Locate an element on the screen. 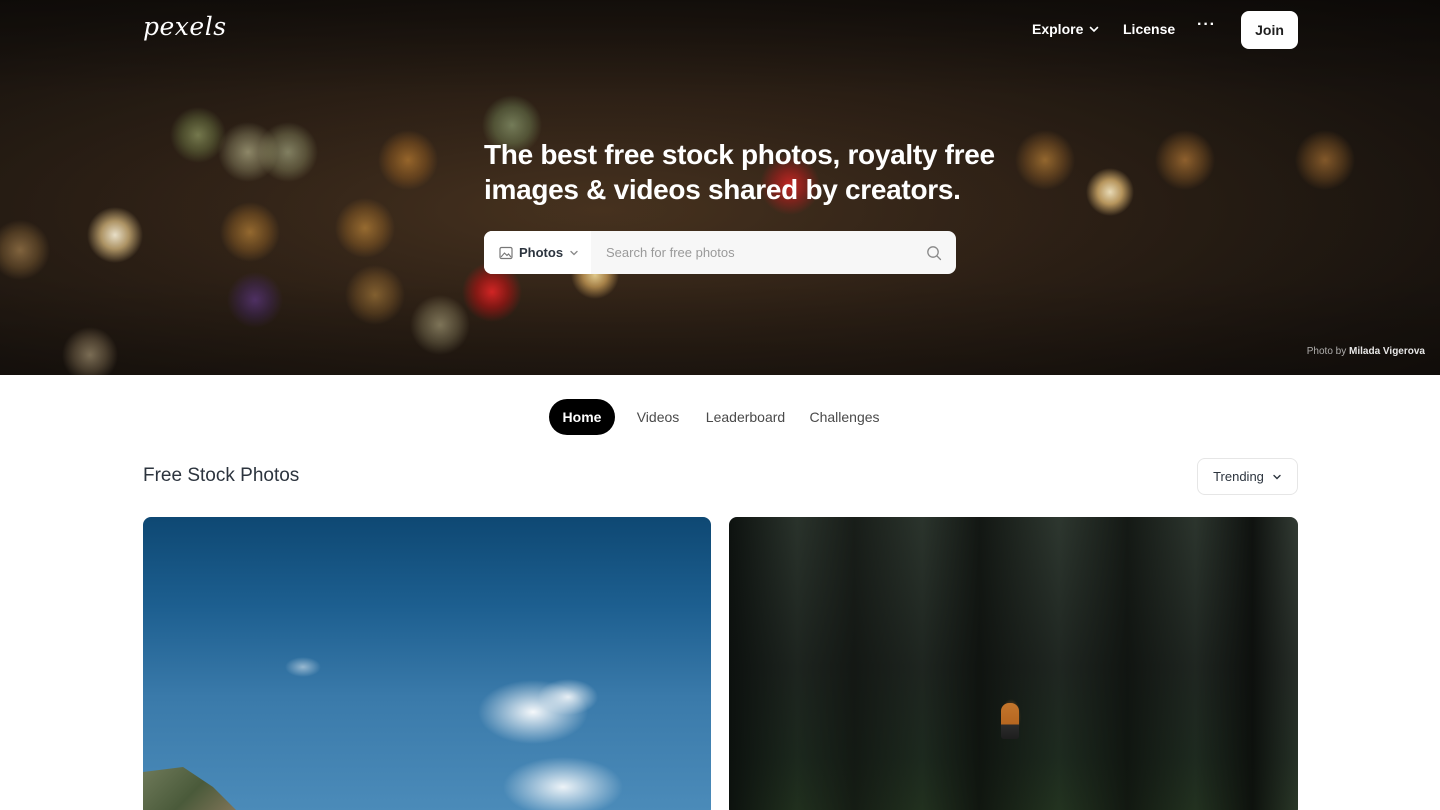 The image size is (1440, 810). nav-explore-label: Explore is located at coordinates (1058, 29).